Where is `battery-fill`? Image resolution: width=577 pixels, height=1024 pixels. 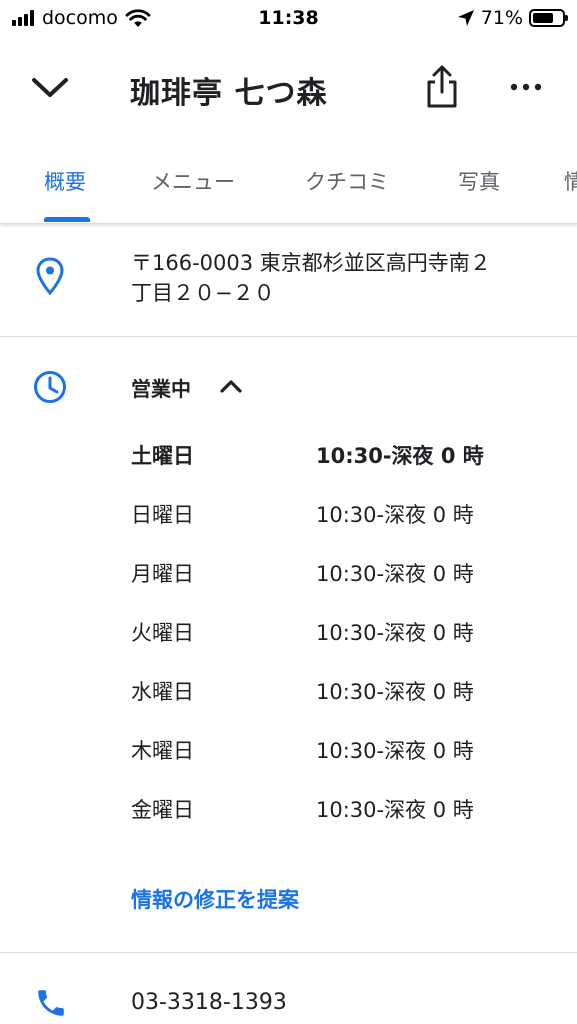 battery-fill is located at coordinates (543, 18).